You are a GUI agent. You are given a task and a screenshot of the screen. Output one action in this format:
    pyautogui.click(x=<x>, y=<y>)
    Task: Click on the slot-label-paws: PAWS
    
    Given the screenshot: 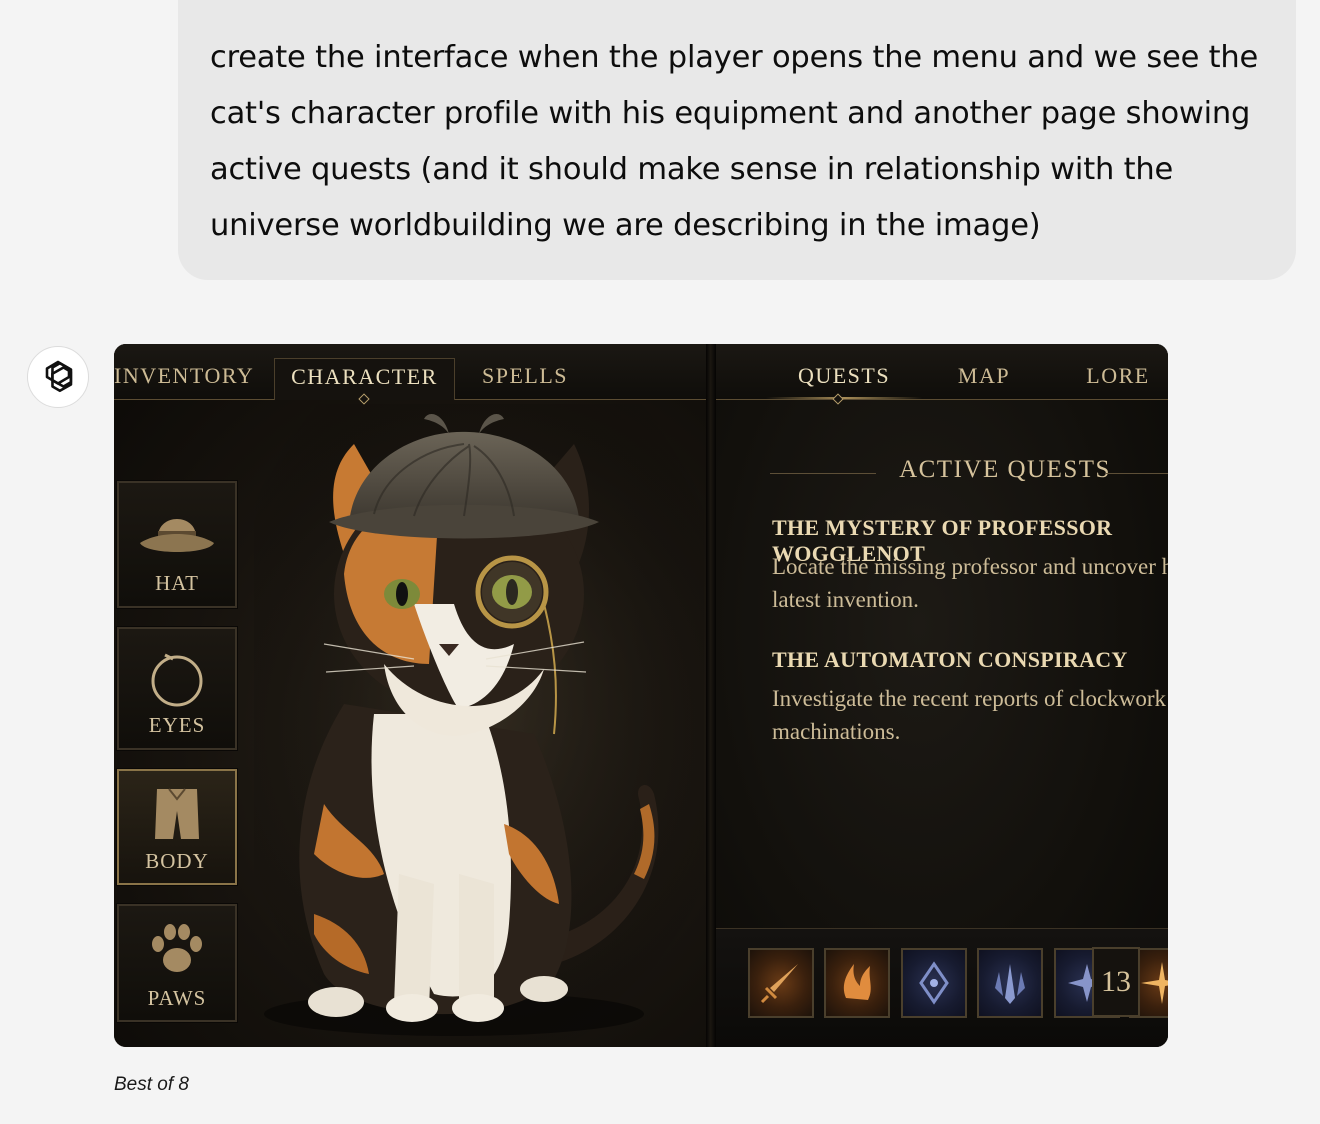 What is the action you would take?
    pyautogui.click(x=177, y=998)
    